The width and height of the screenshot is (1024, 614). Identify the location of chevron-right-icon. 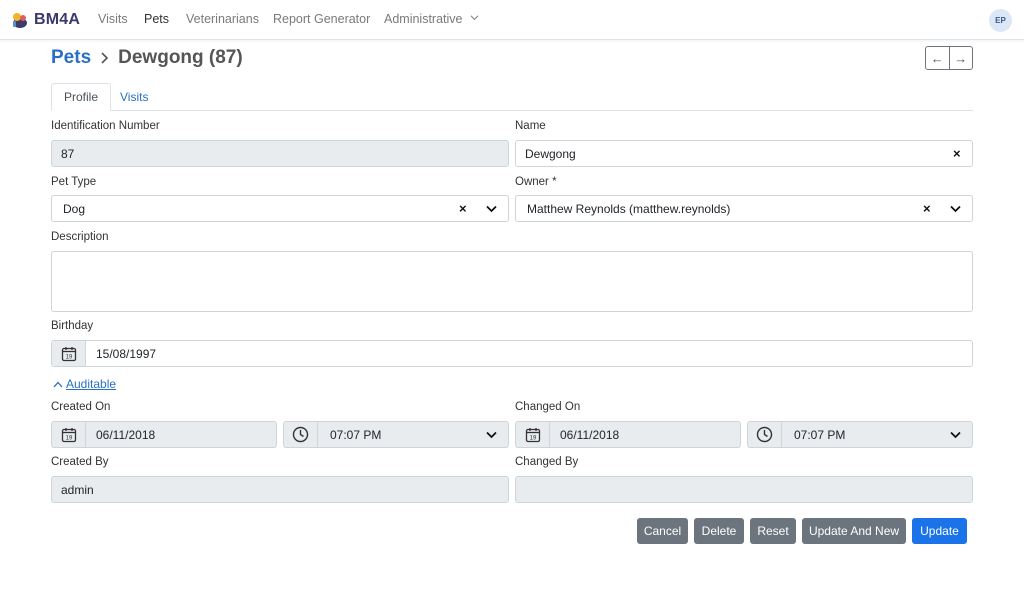
(105, 58).